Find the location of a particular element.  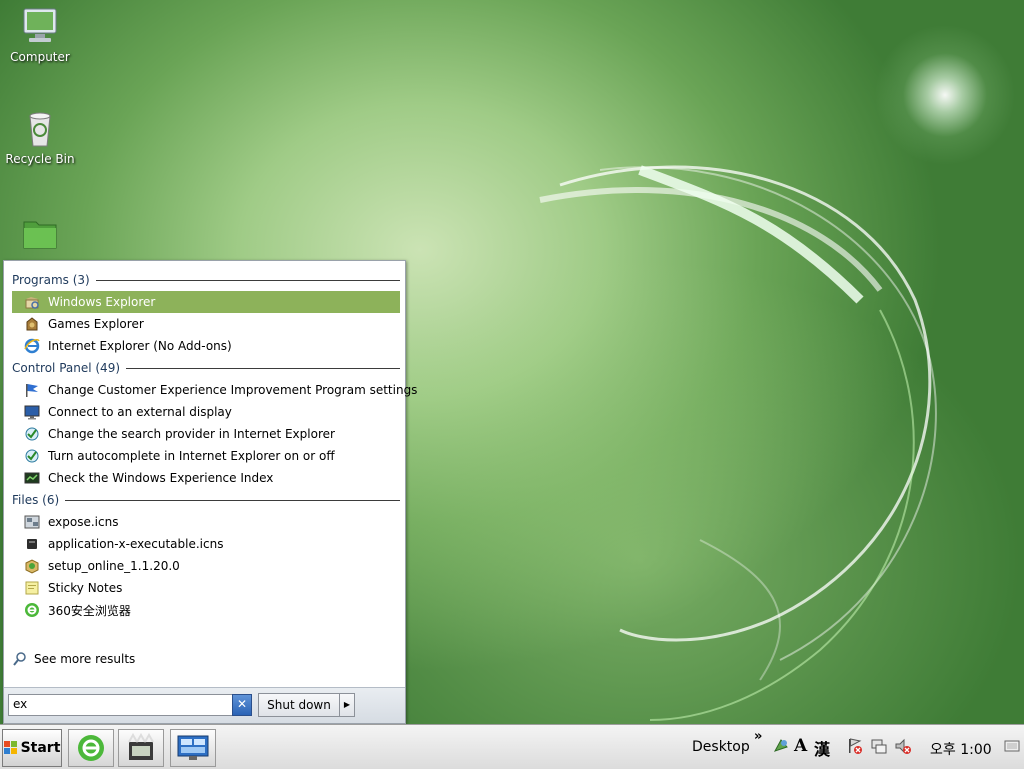

group-header-programs: Programs (3) is located at coordinates (206, 280).